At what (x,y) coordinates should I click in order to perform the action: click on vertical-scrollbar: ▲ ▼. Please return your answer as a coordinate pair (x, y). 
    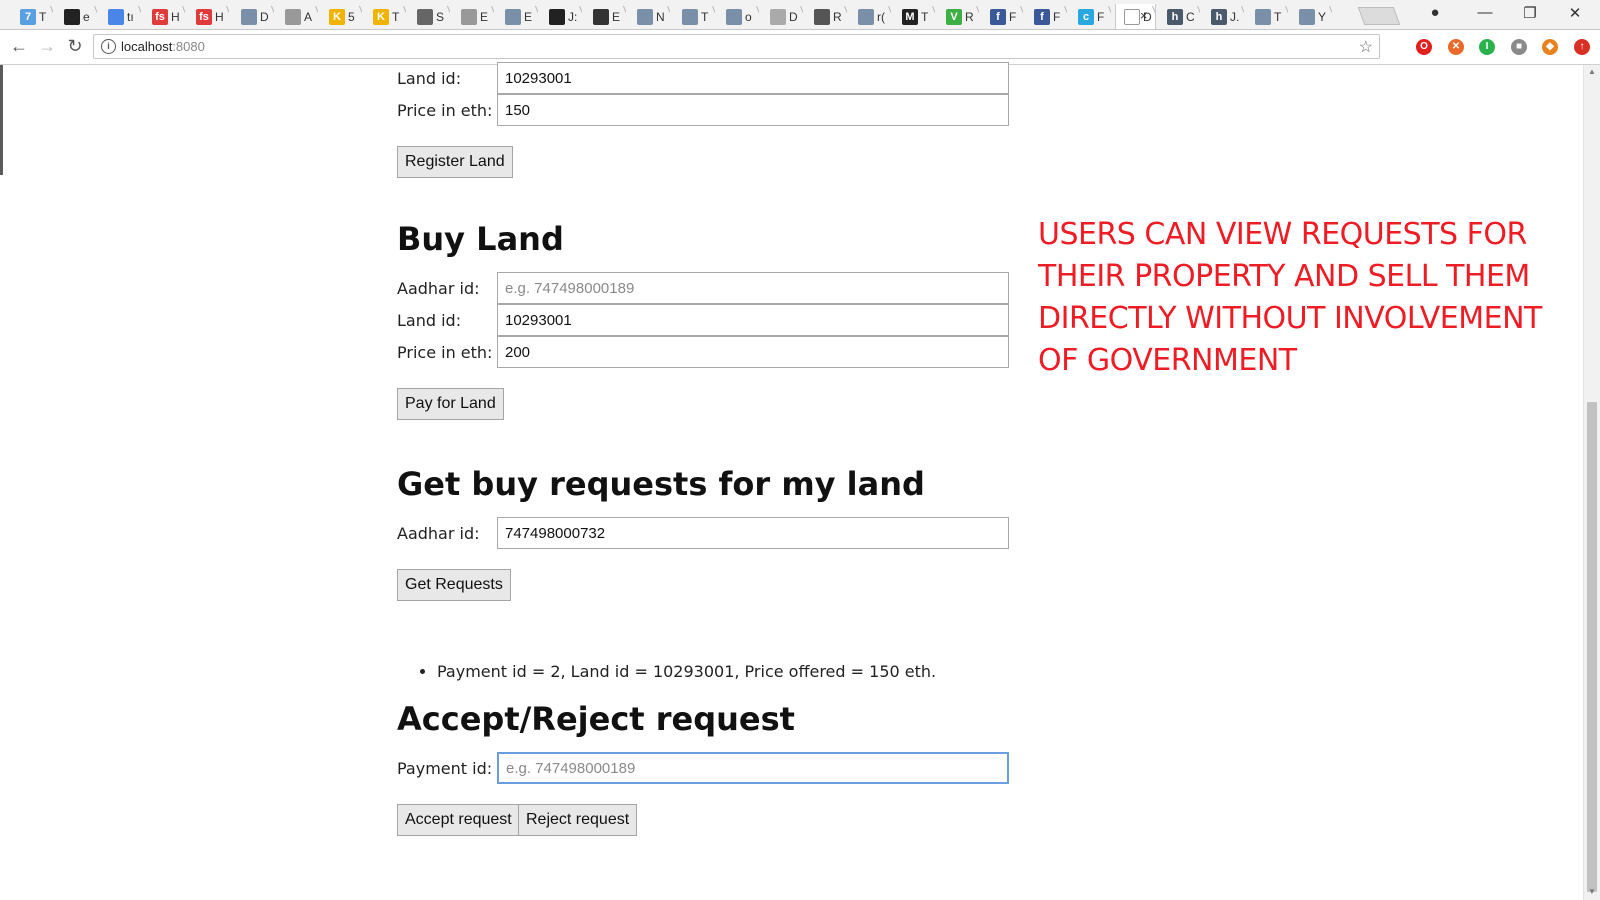
    Looking at the image, I should click on (1591, 482).